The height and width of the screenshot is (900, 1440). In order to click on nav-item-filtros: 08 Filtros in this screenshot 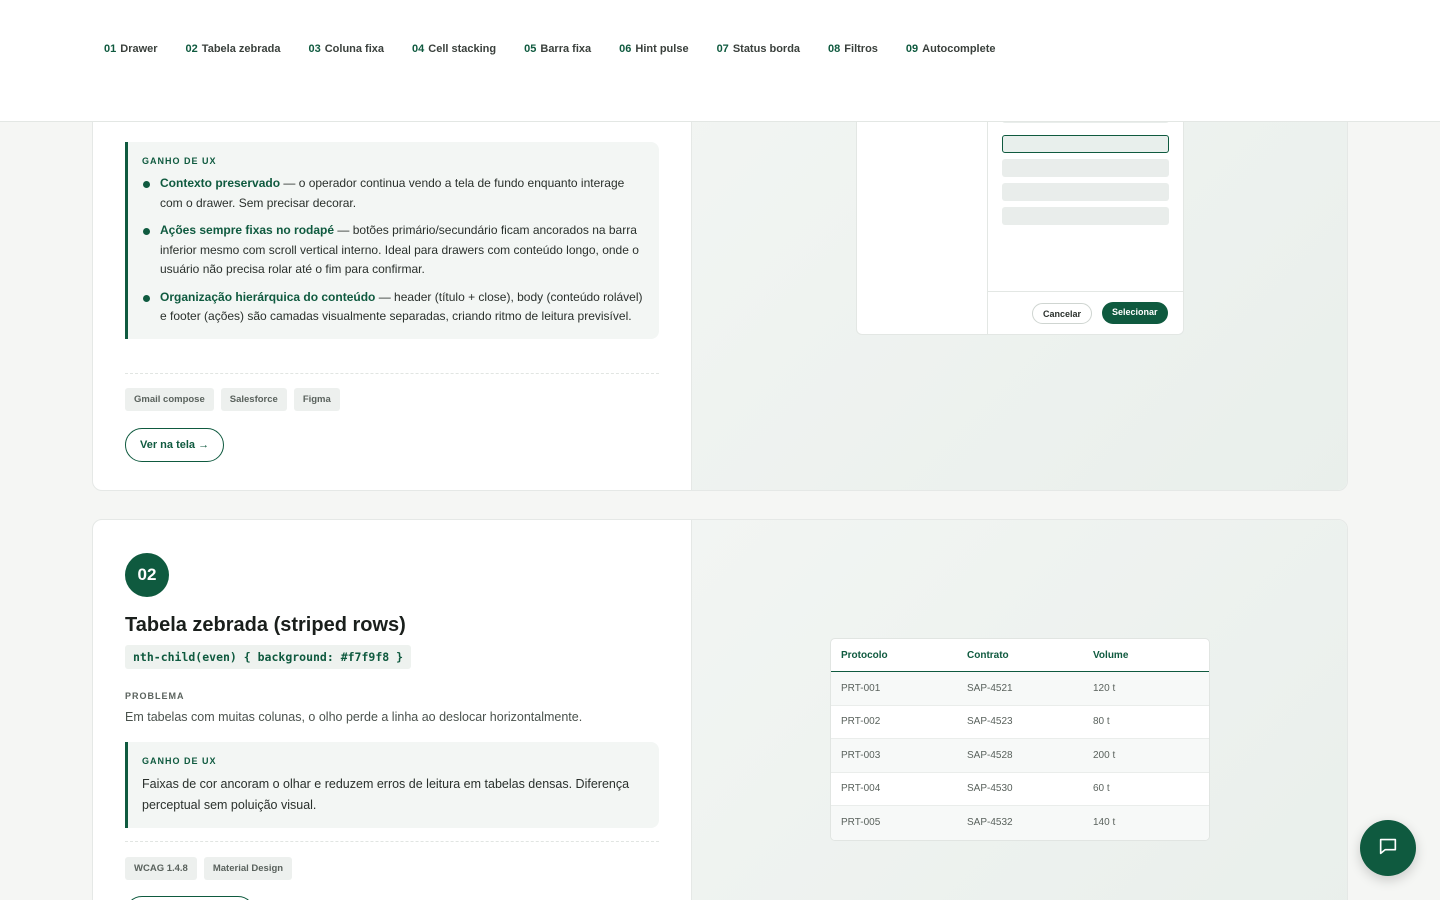, I will do `click(853, 49)`.